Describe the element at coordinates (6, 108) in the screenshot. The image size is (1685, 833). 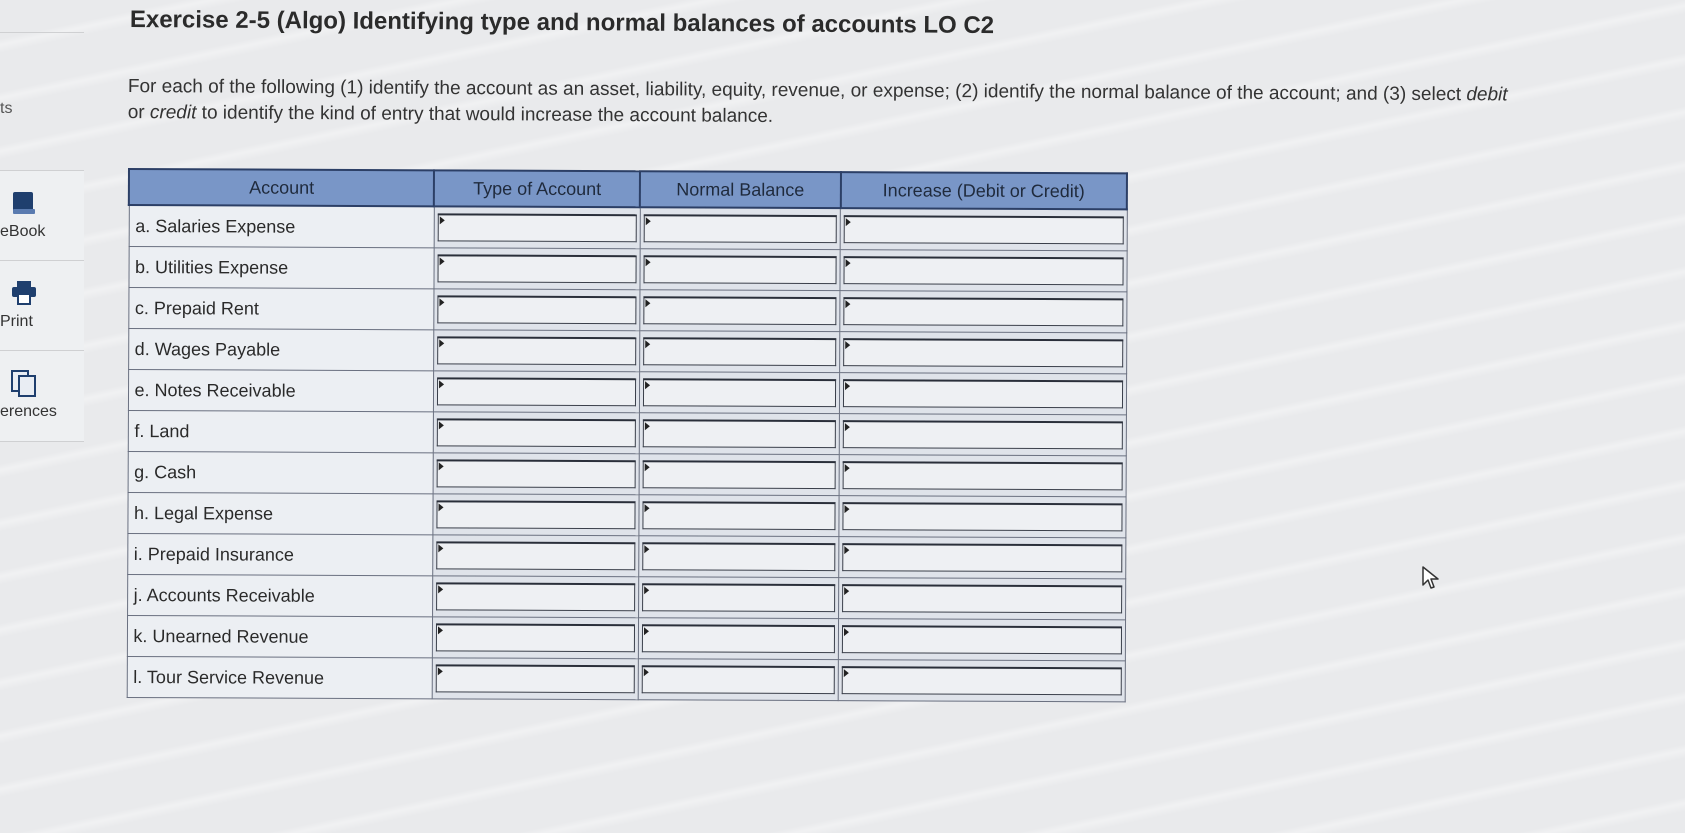
I see `rail-cut-label: ts` at that location.